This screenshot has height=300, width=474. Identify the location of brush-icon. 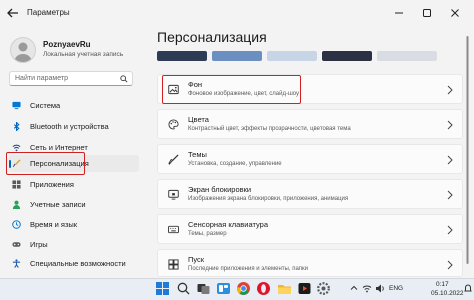
(173, 159).